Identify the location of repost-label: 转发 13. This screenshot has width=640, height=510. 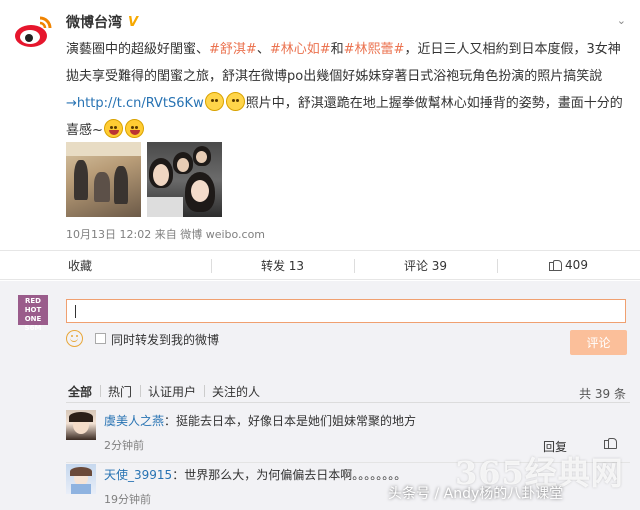
(282, 265).